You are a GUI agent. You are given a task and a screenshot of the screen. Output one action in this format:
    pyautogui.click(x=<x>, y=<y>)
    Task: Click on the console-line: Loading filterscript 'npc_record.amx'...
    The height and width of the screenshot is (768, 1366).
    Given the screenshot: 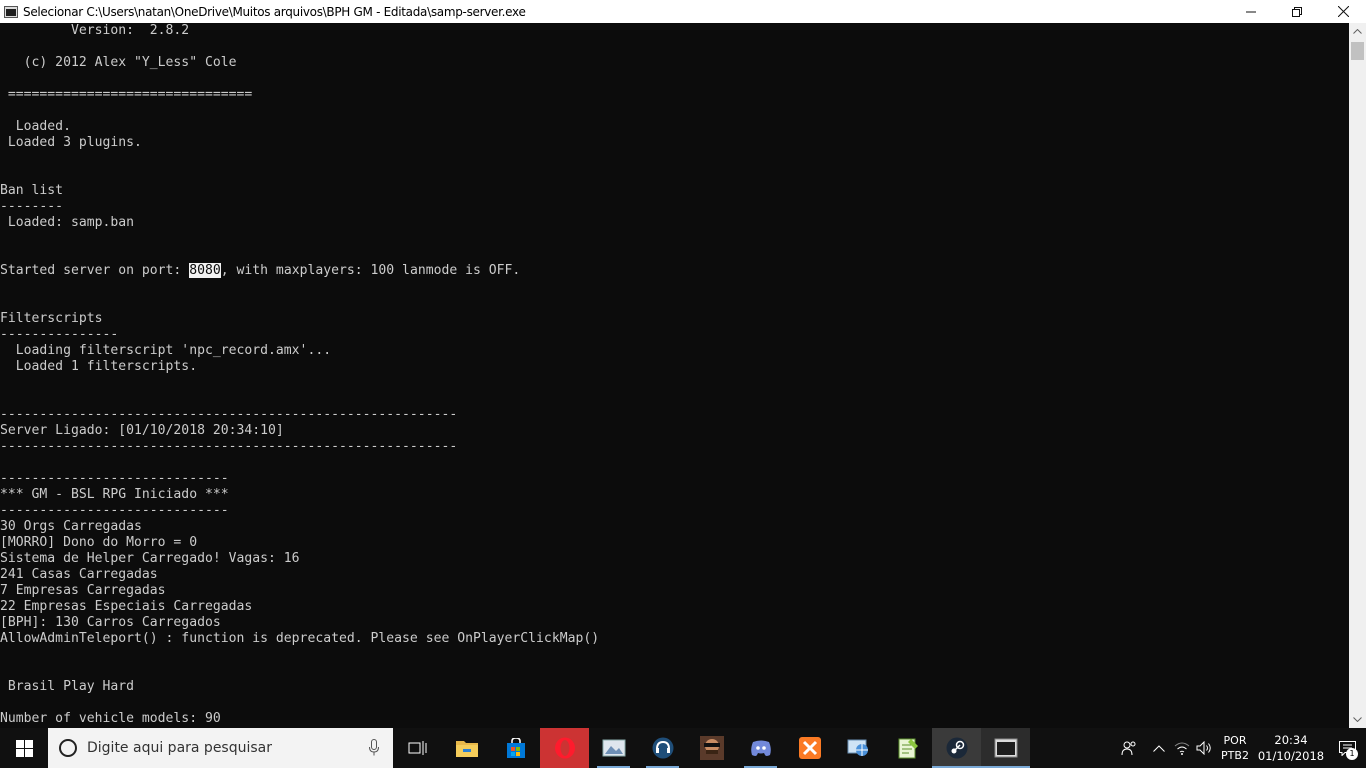 What is the action you would take?
    pyautogui.click(x=166, y=350)
    